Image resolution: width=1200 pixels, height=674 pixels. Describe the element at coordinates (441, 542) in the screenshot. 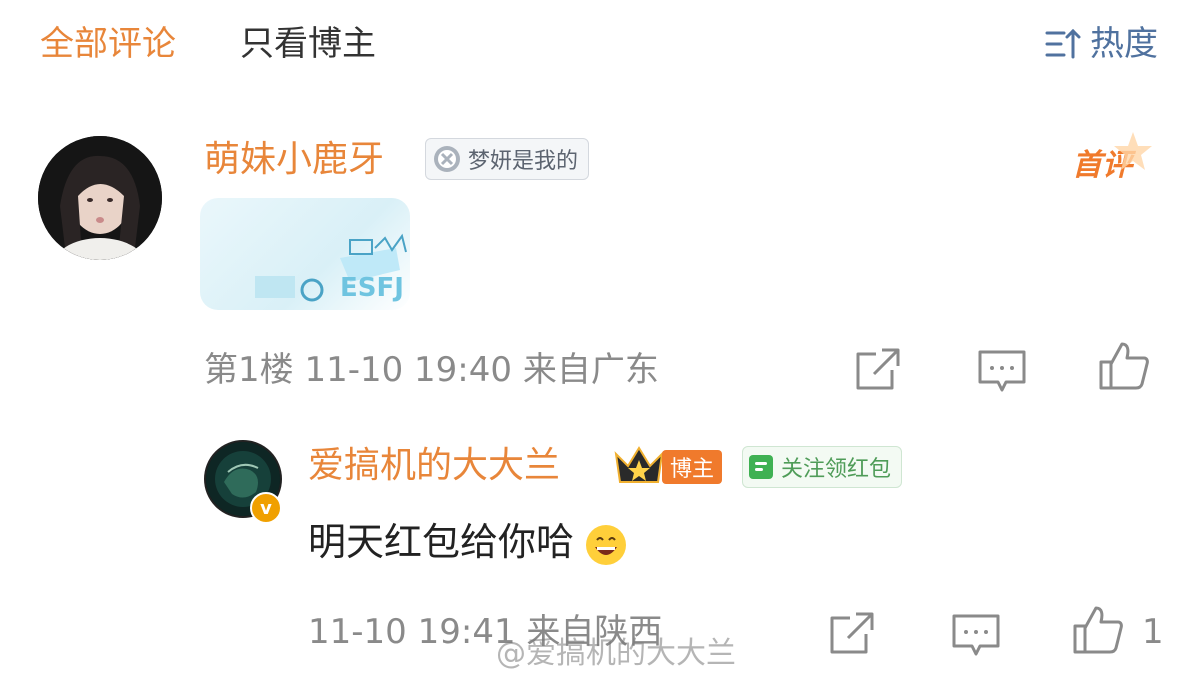

I see `reply-text-value: 明天红包给你哈` at that location.